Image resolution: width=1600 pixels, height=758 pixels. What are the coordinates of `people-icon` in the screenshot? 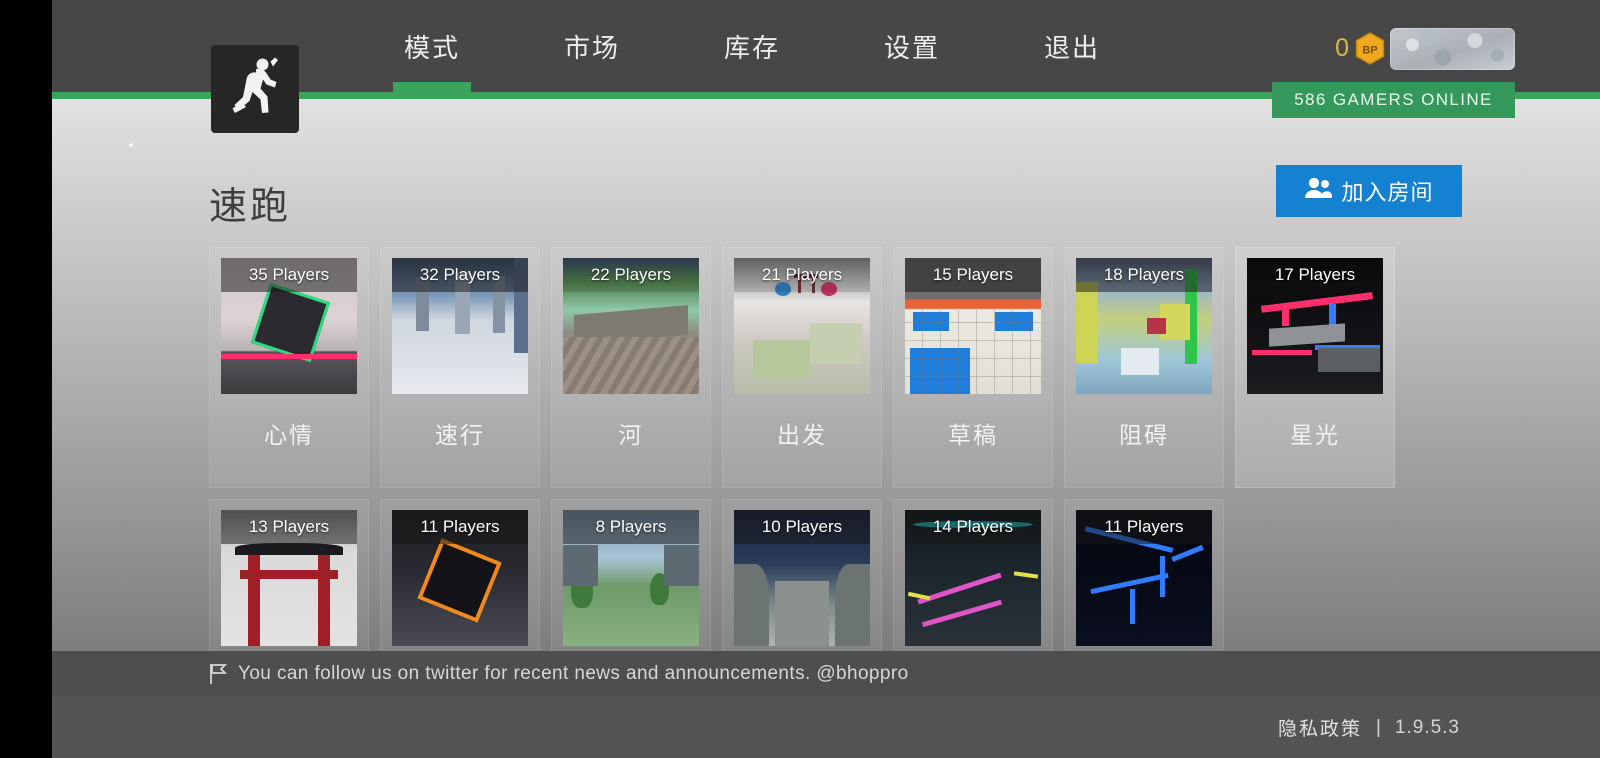 It's located at (1318, 191).